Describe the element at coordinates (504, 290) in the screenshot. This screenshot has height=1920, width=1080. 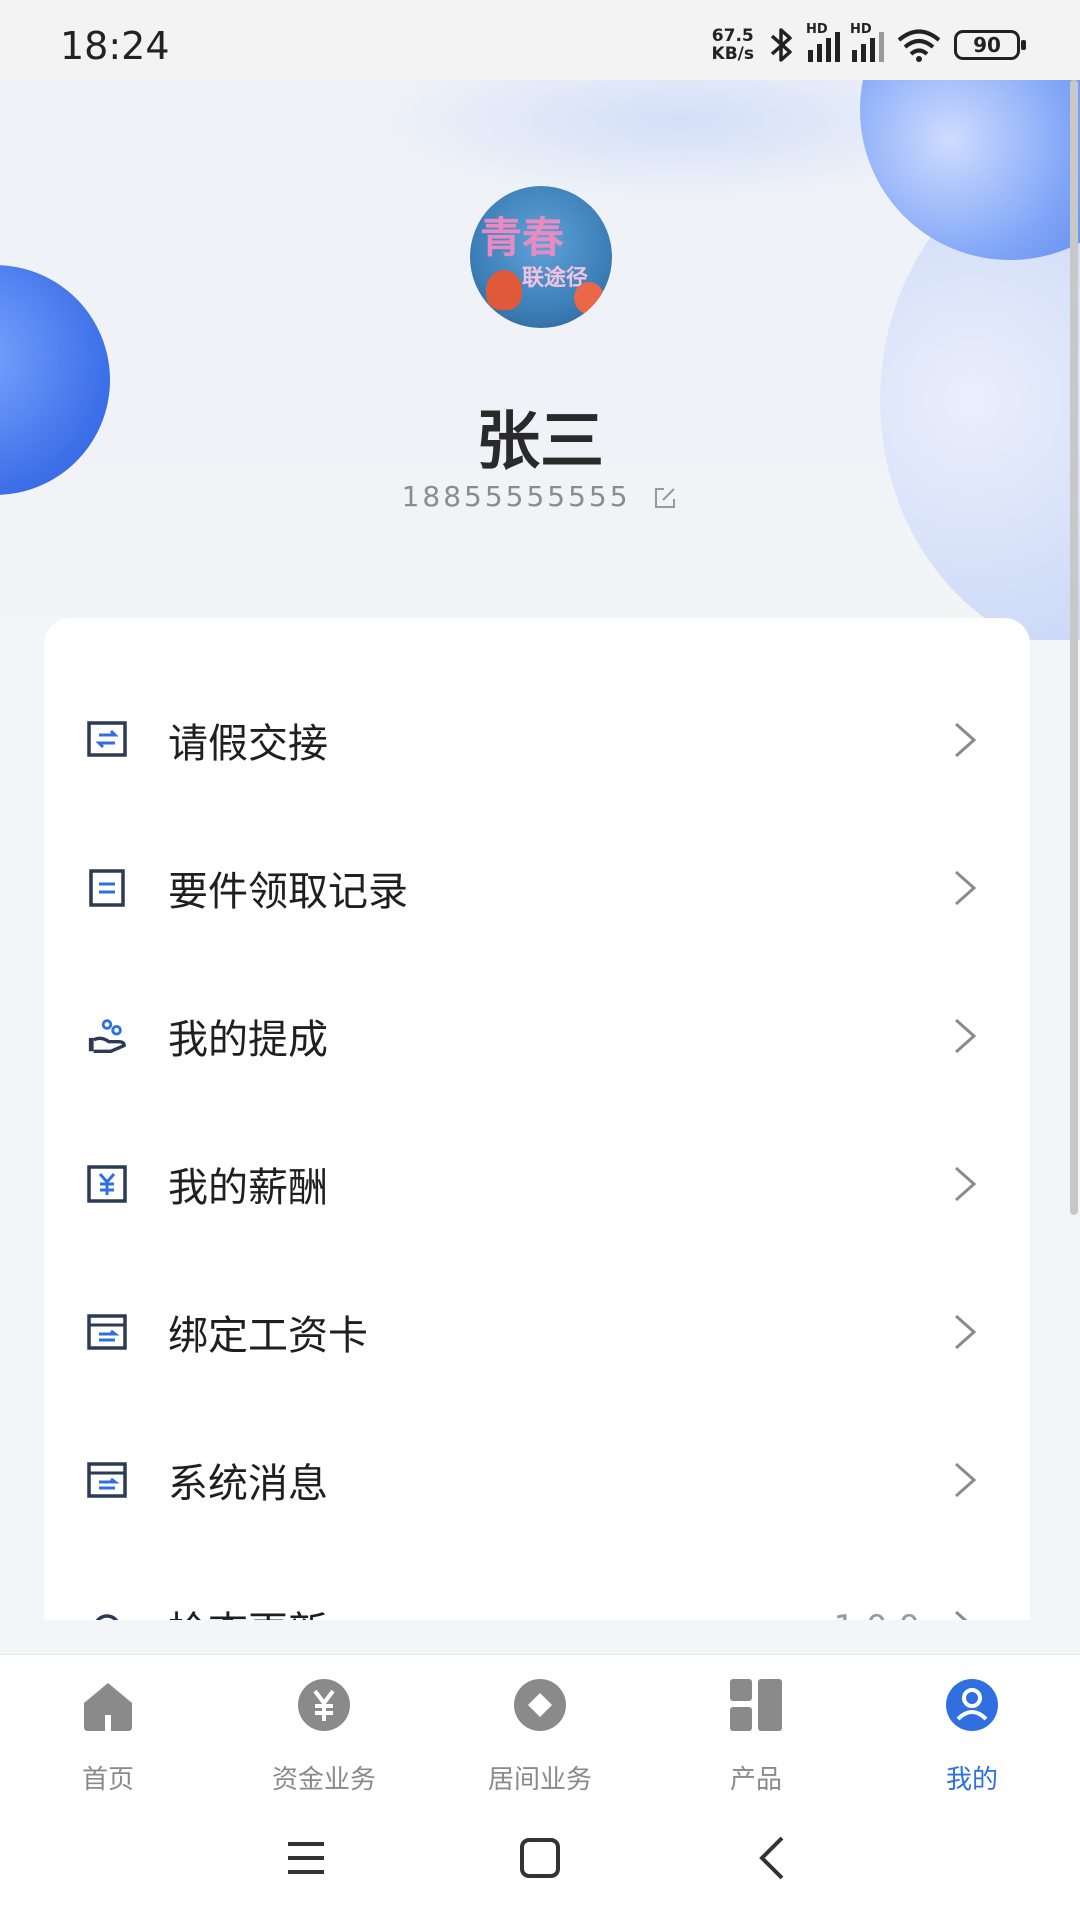
I see `avatar-figure-left` at that location.